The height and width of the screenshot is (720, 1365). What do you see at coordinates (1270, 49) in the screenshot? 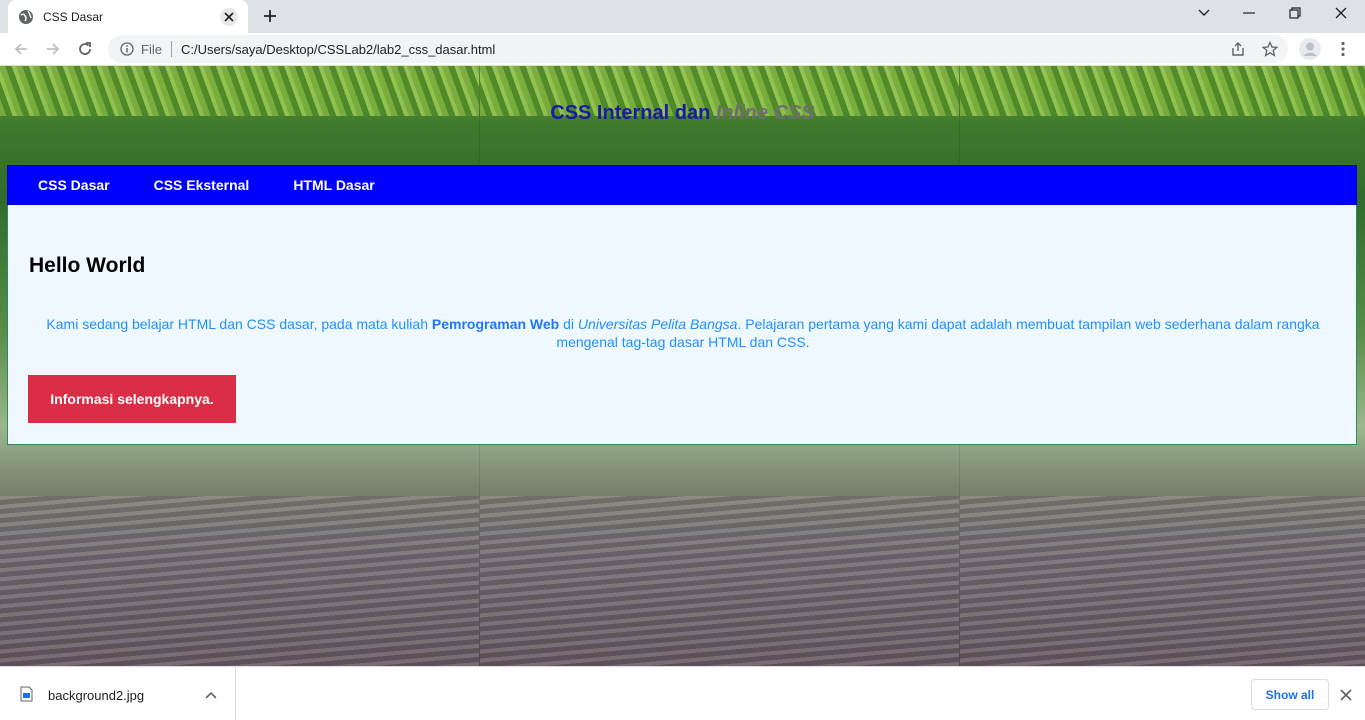
I see `bookmark-star-icon` at bounding box center [1270, 49].